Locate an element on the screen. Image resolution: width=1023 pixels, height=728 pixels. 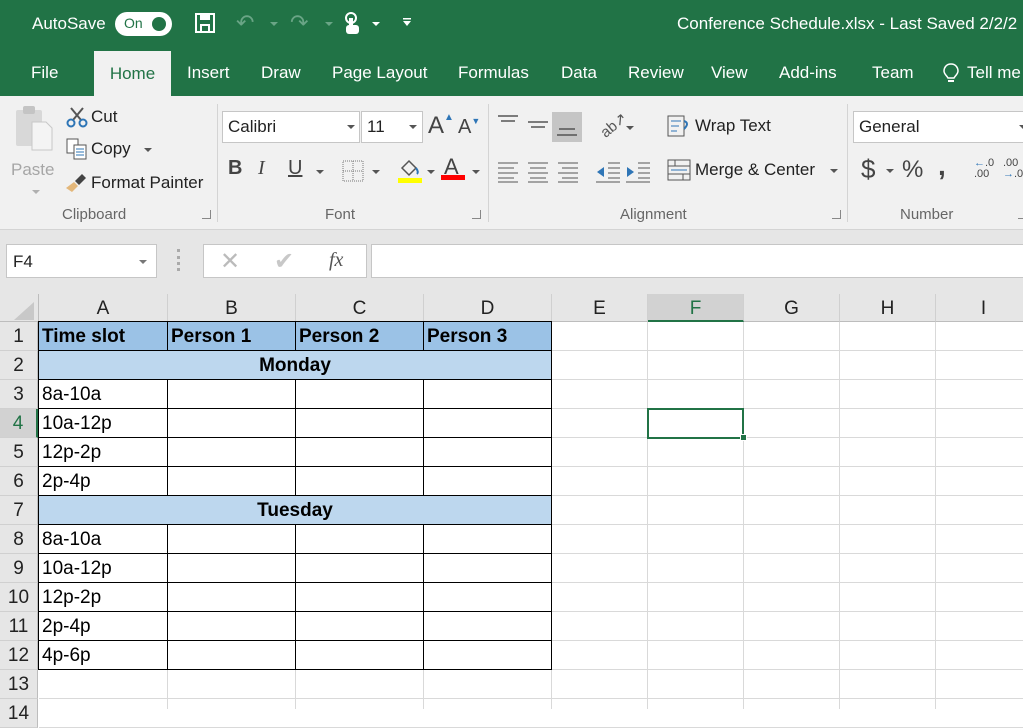
orientation-dropdown-icon is located at coordinates (630, 128).